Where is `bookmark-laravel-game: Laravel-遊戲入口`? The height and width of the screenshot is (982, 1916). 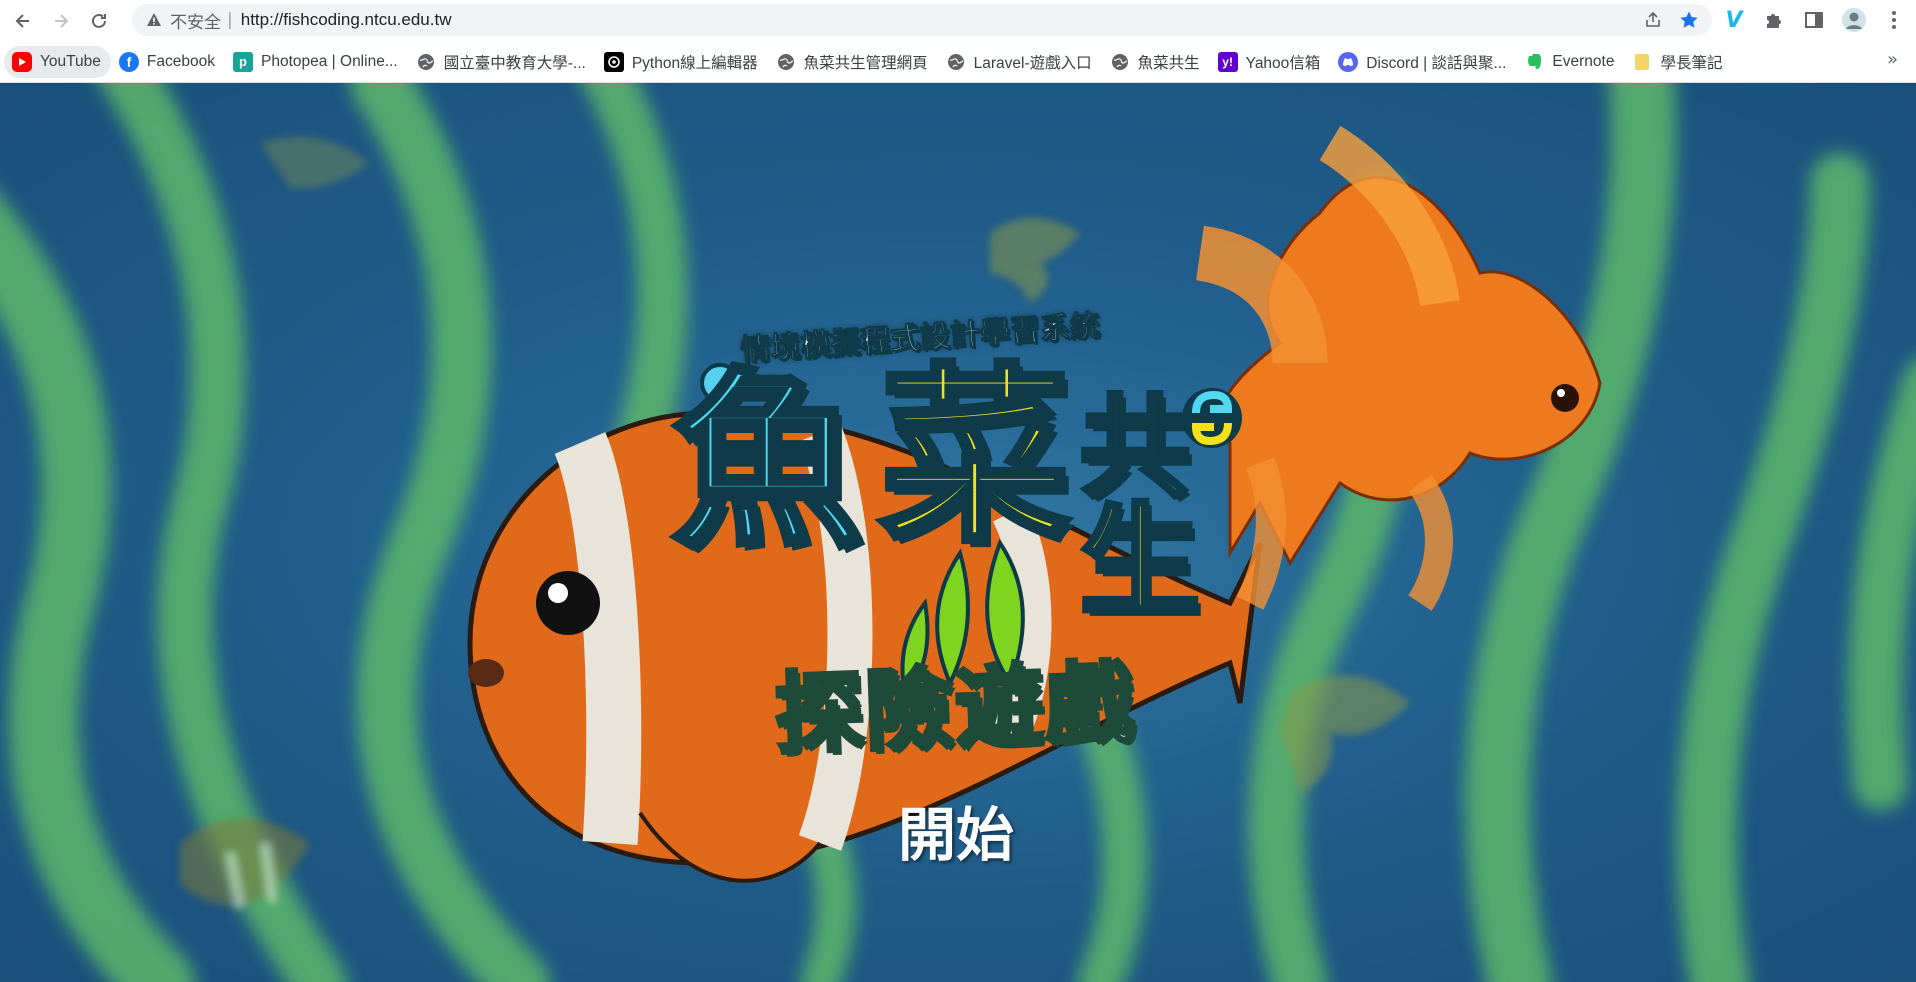
bookmark-laravel-game: Laravel-遊戲入口 is located at coordinates (1020, 62).